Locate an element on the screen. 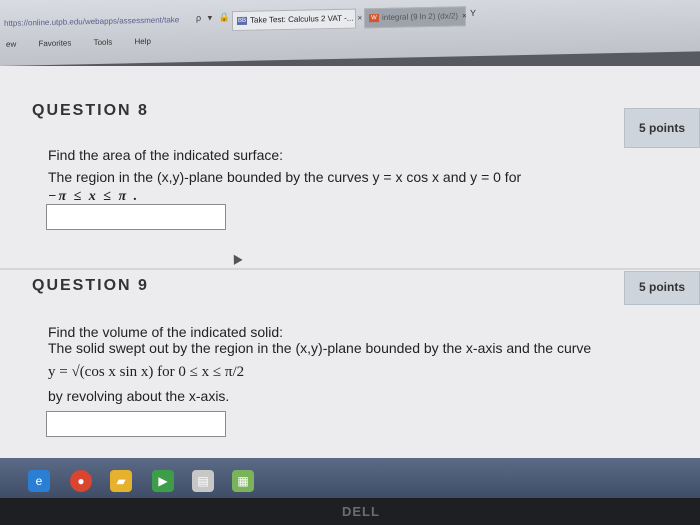 The image size is (700, 525). tab-take-test: BB Take Test: Calculus 2 VAT -... × is located at coordinates (297, 20).